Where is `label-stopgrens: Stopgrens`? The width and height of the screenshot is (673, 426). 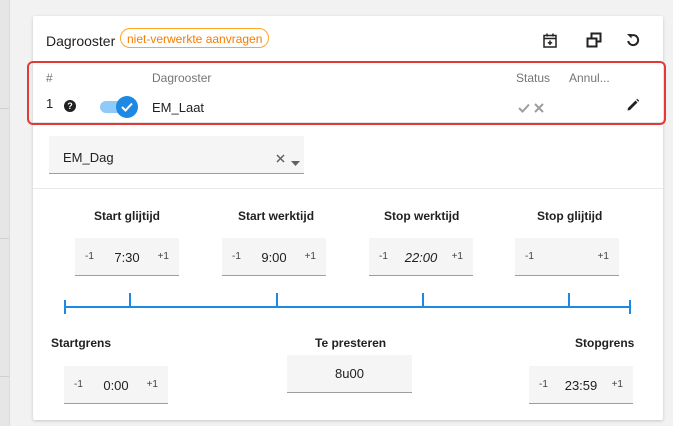 label-stopgrens: Stopgrens is located at coordinates (605, 343).